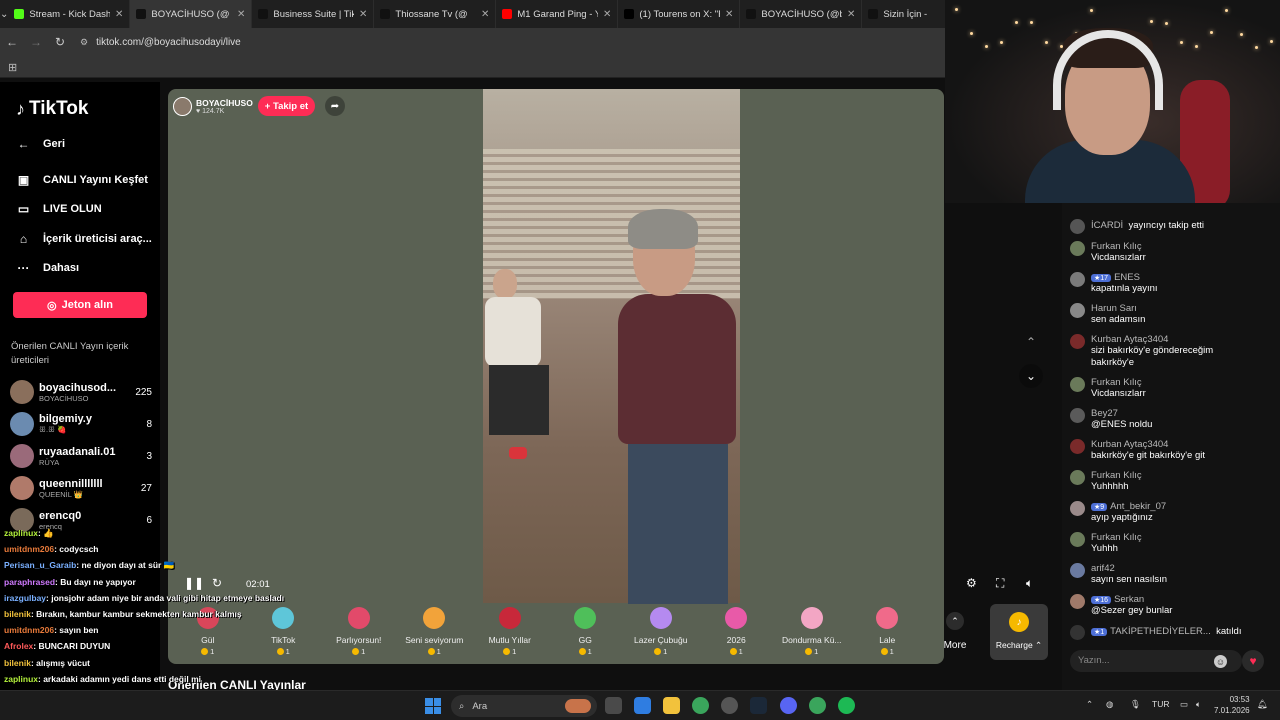  I want to click on obs-icon, so click(729, 705).